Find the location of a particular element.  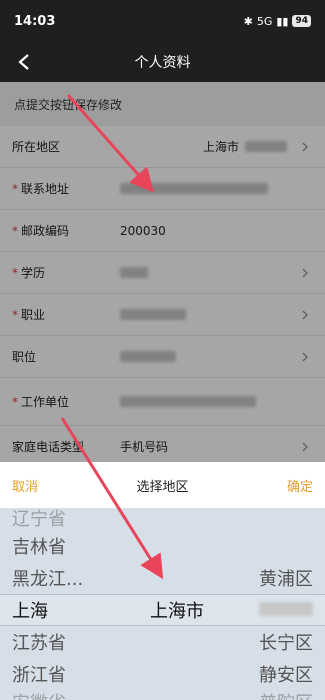

position-row: 职位 is located at coordinates (162, 357).